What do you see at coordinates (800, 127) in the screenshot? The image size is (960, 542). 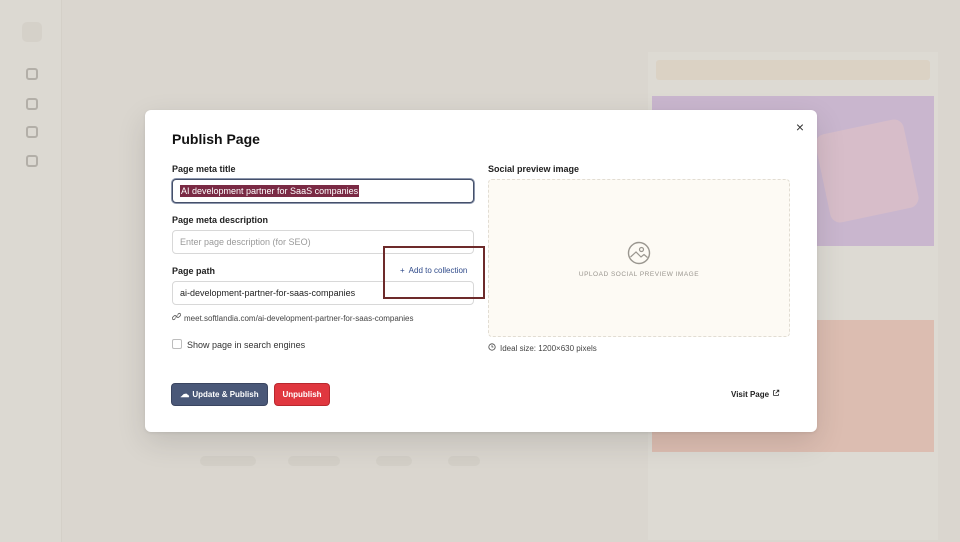 I see `close-icon: ×` at bounding box center [800, 127].